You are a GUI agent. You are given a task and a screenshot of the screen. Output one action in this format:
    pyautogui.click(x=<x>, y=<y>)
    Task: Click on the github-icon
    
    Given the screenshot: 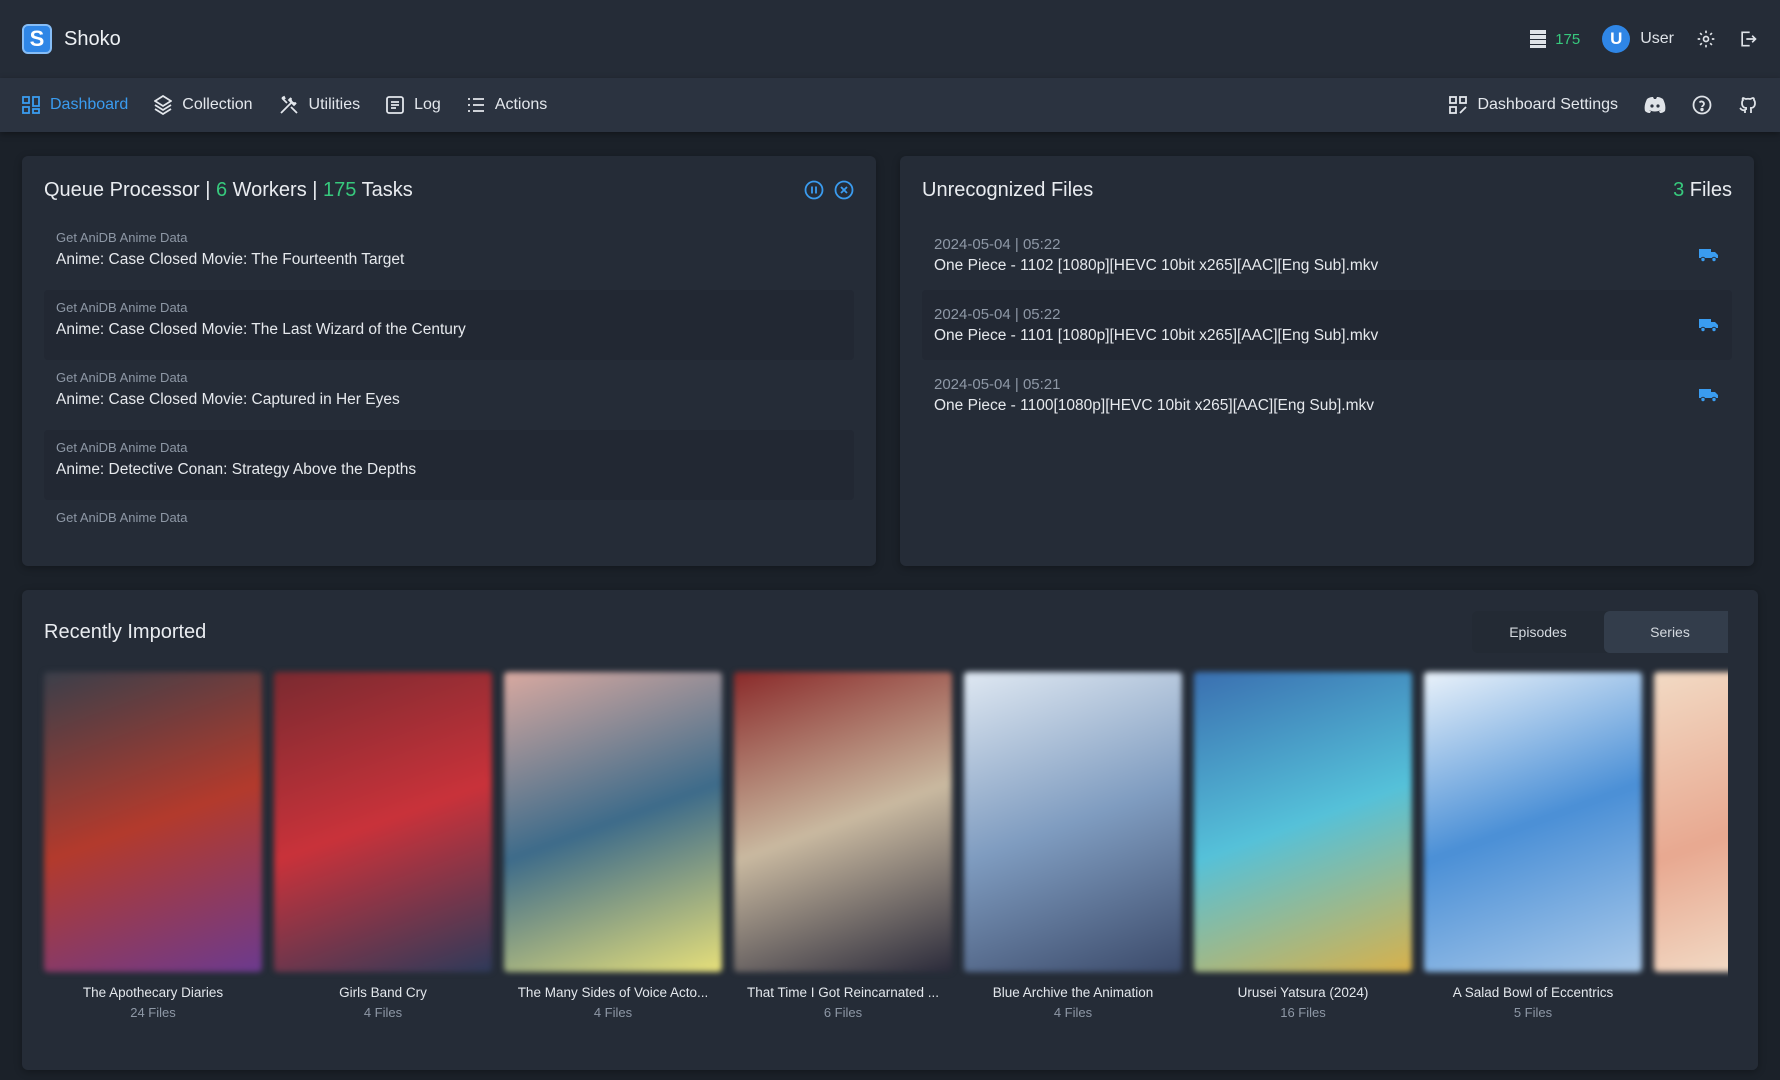 What is the action you would take?
    pyautogui.click(x=1747, y=105)
    